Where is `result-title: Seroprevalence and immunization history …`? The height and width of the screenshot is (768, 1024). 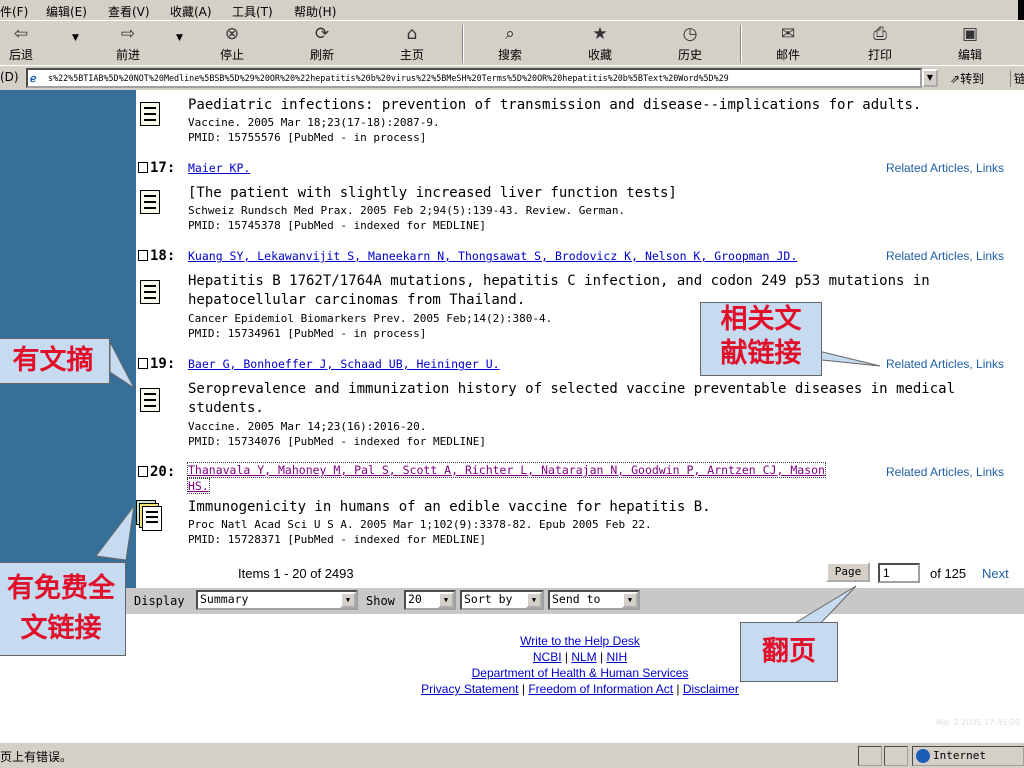 result-title: Seroprevalence and immunization history … is located at coordinates (571, 389).